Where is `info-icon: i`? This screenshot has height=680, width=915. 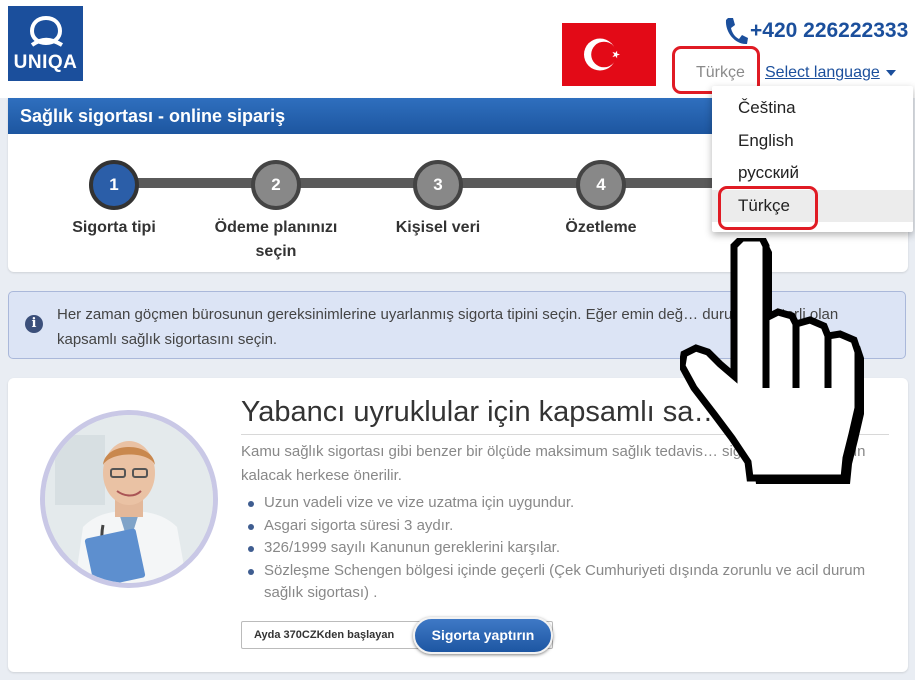
info-icon: i is located at coordinates (34, 324).